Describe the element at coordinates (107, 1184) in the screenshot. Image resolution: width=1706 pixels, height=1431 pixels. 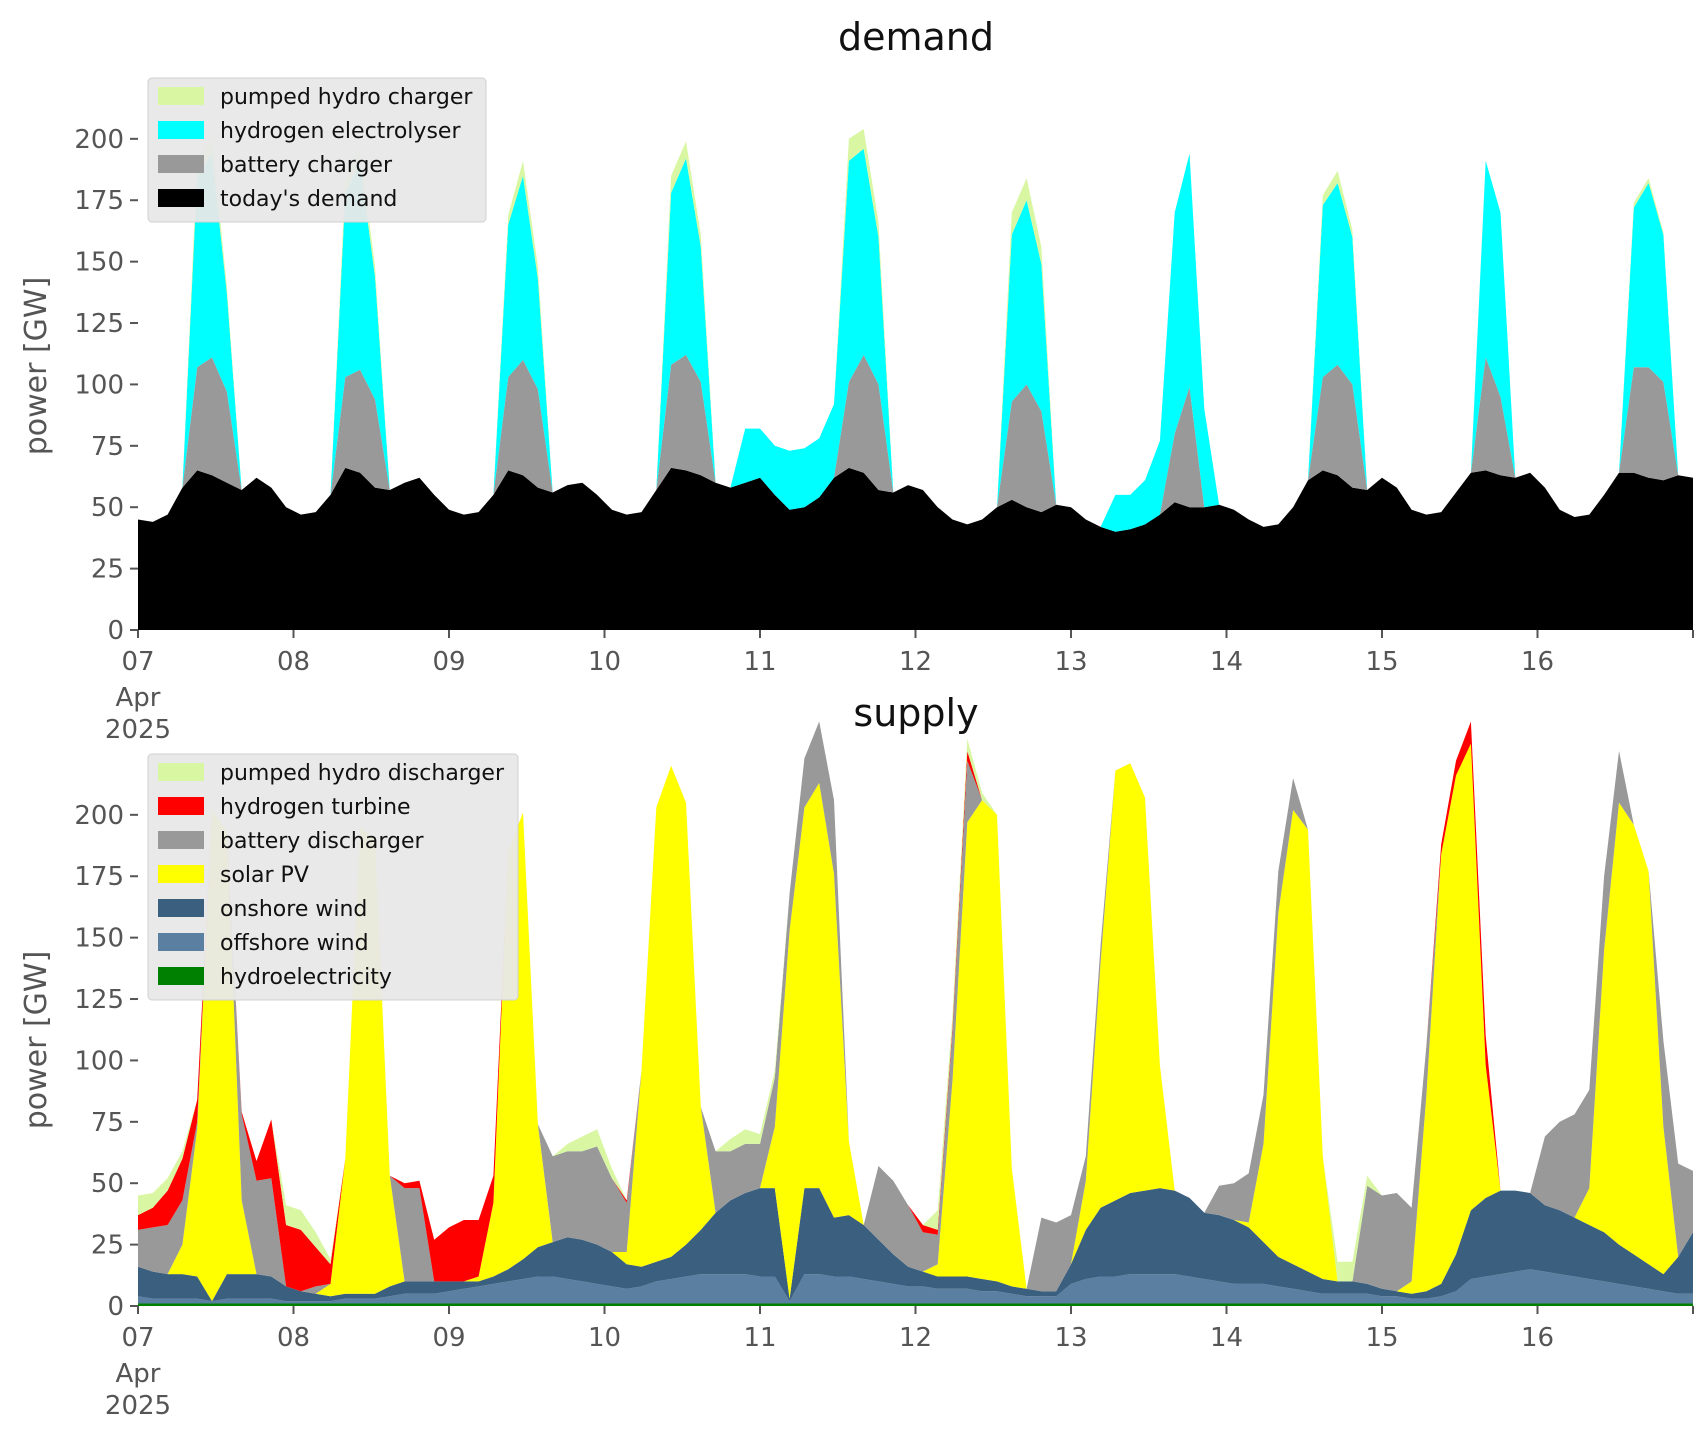
I see `supply-y-tick-label: 50` at that location.